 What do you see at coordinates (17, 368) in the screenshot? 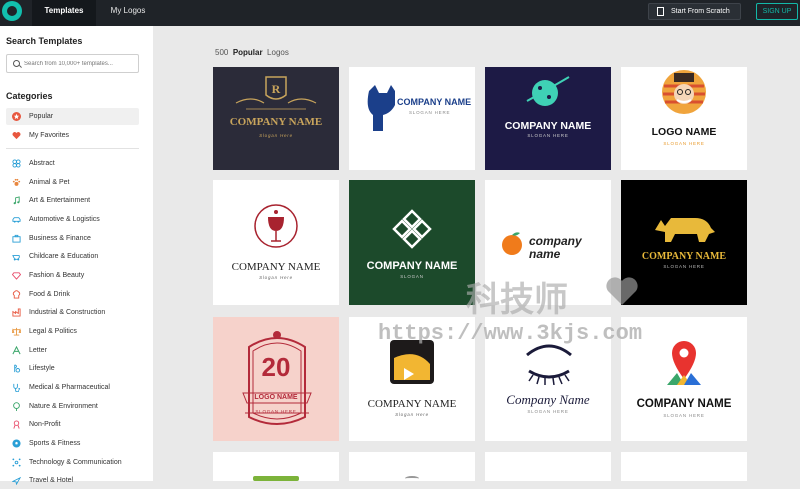
I see `lifestyle-icon` at bounding box center [17, 368].